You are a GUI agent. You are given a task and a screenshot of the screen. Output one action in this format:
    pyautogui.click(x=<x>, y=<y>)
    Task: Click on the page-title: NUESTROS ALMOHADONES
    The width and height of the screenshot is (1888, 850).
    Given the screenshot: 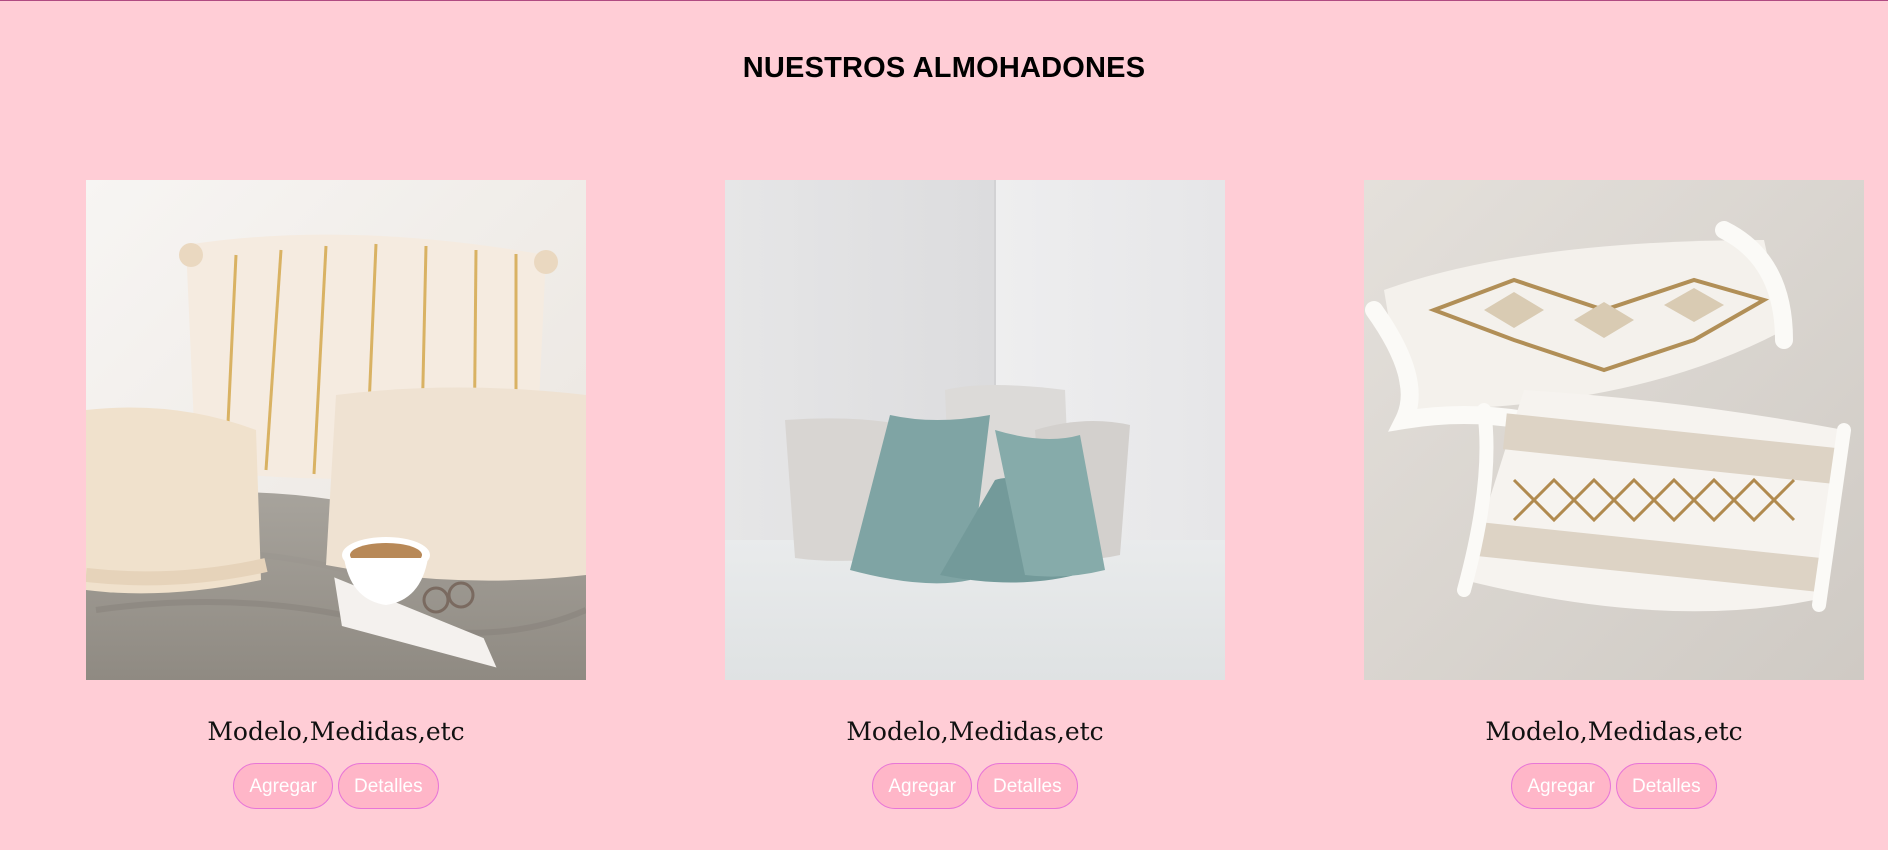 What is the action you would take?
    pyautogui.click(x=944, y=68)
    